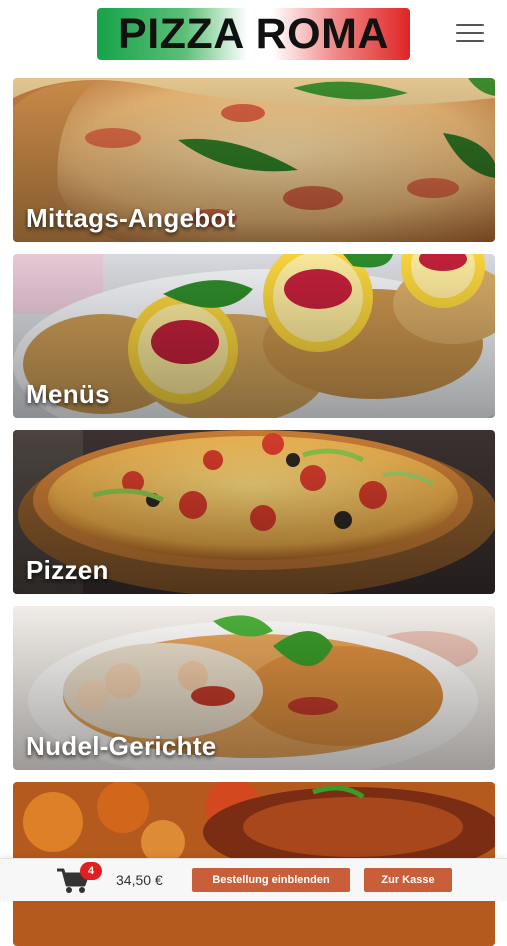  What do you see at coordinates (471, 33) in the screenshot?
I see `hamburger-menu-icon` at bounding box center [471, 33].